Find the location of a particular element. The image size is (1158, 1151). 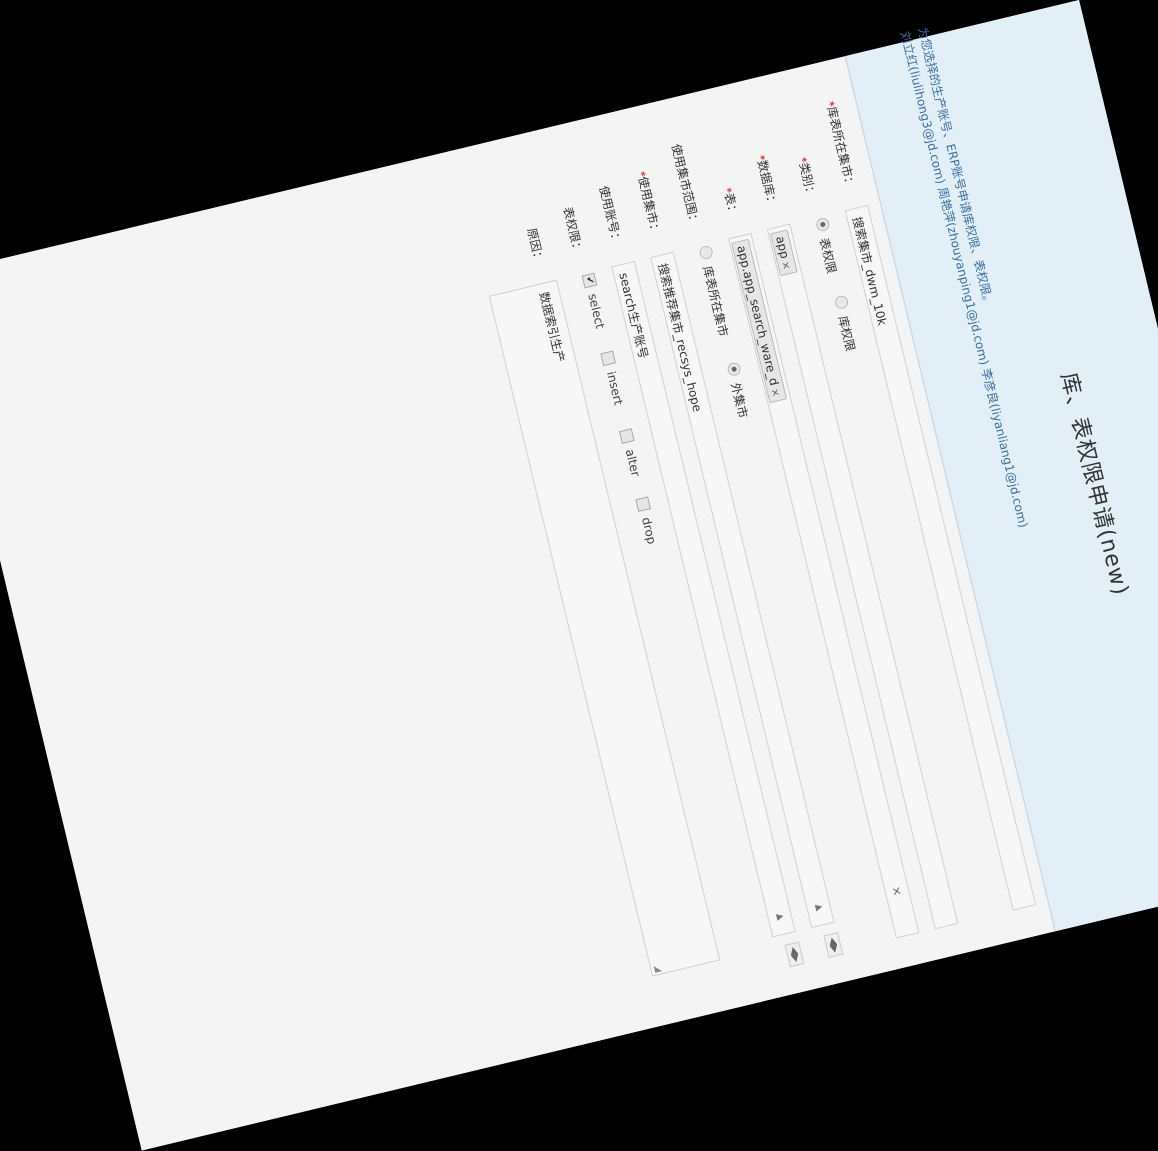

checkbox-drop is located at coordinates (643, 504).